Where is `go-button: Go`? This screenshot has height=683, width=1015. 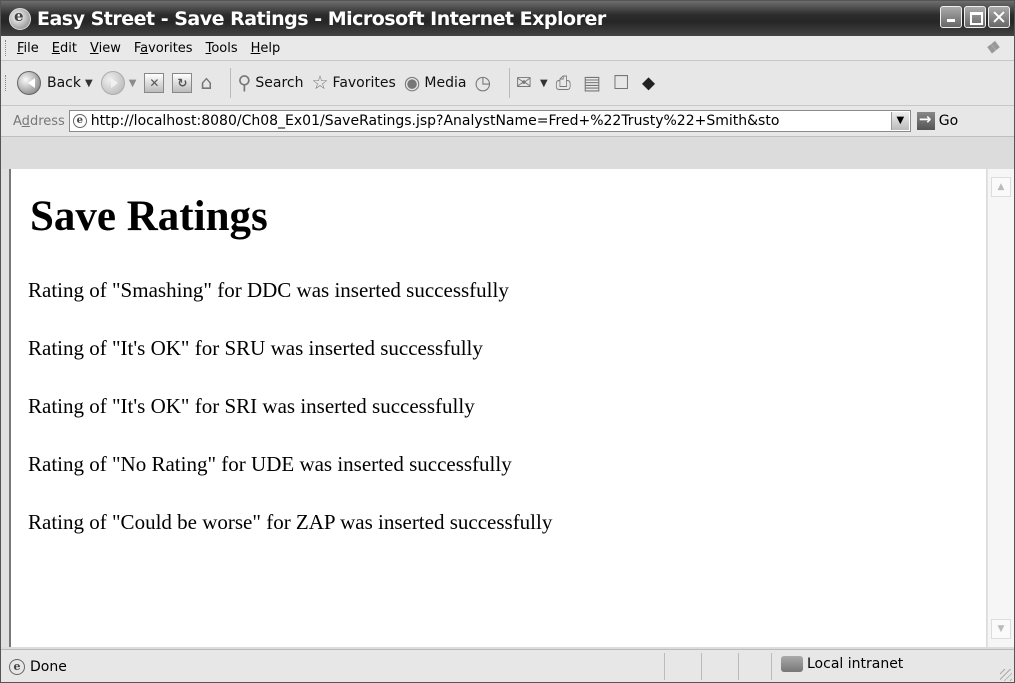 go-button: Go is located at coordinates (937, 120).